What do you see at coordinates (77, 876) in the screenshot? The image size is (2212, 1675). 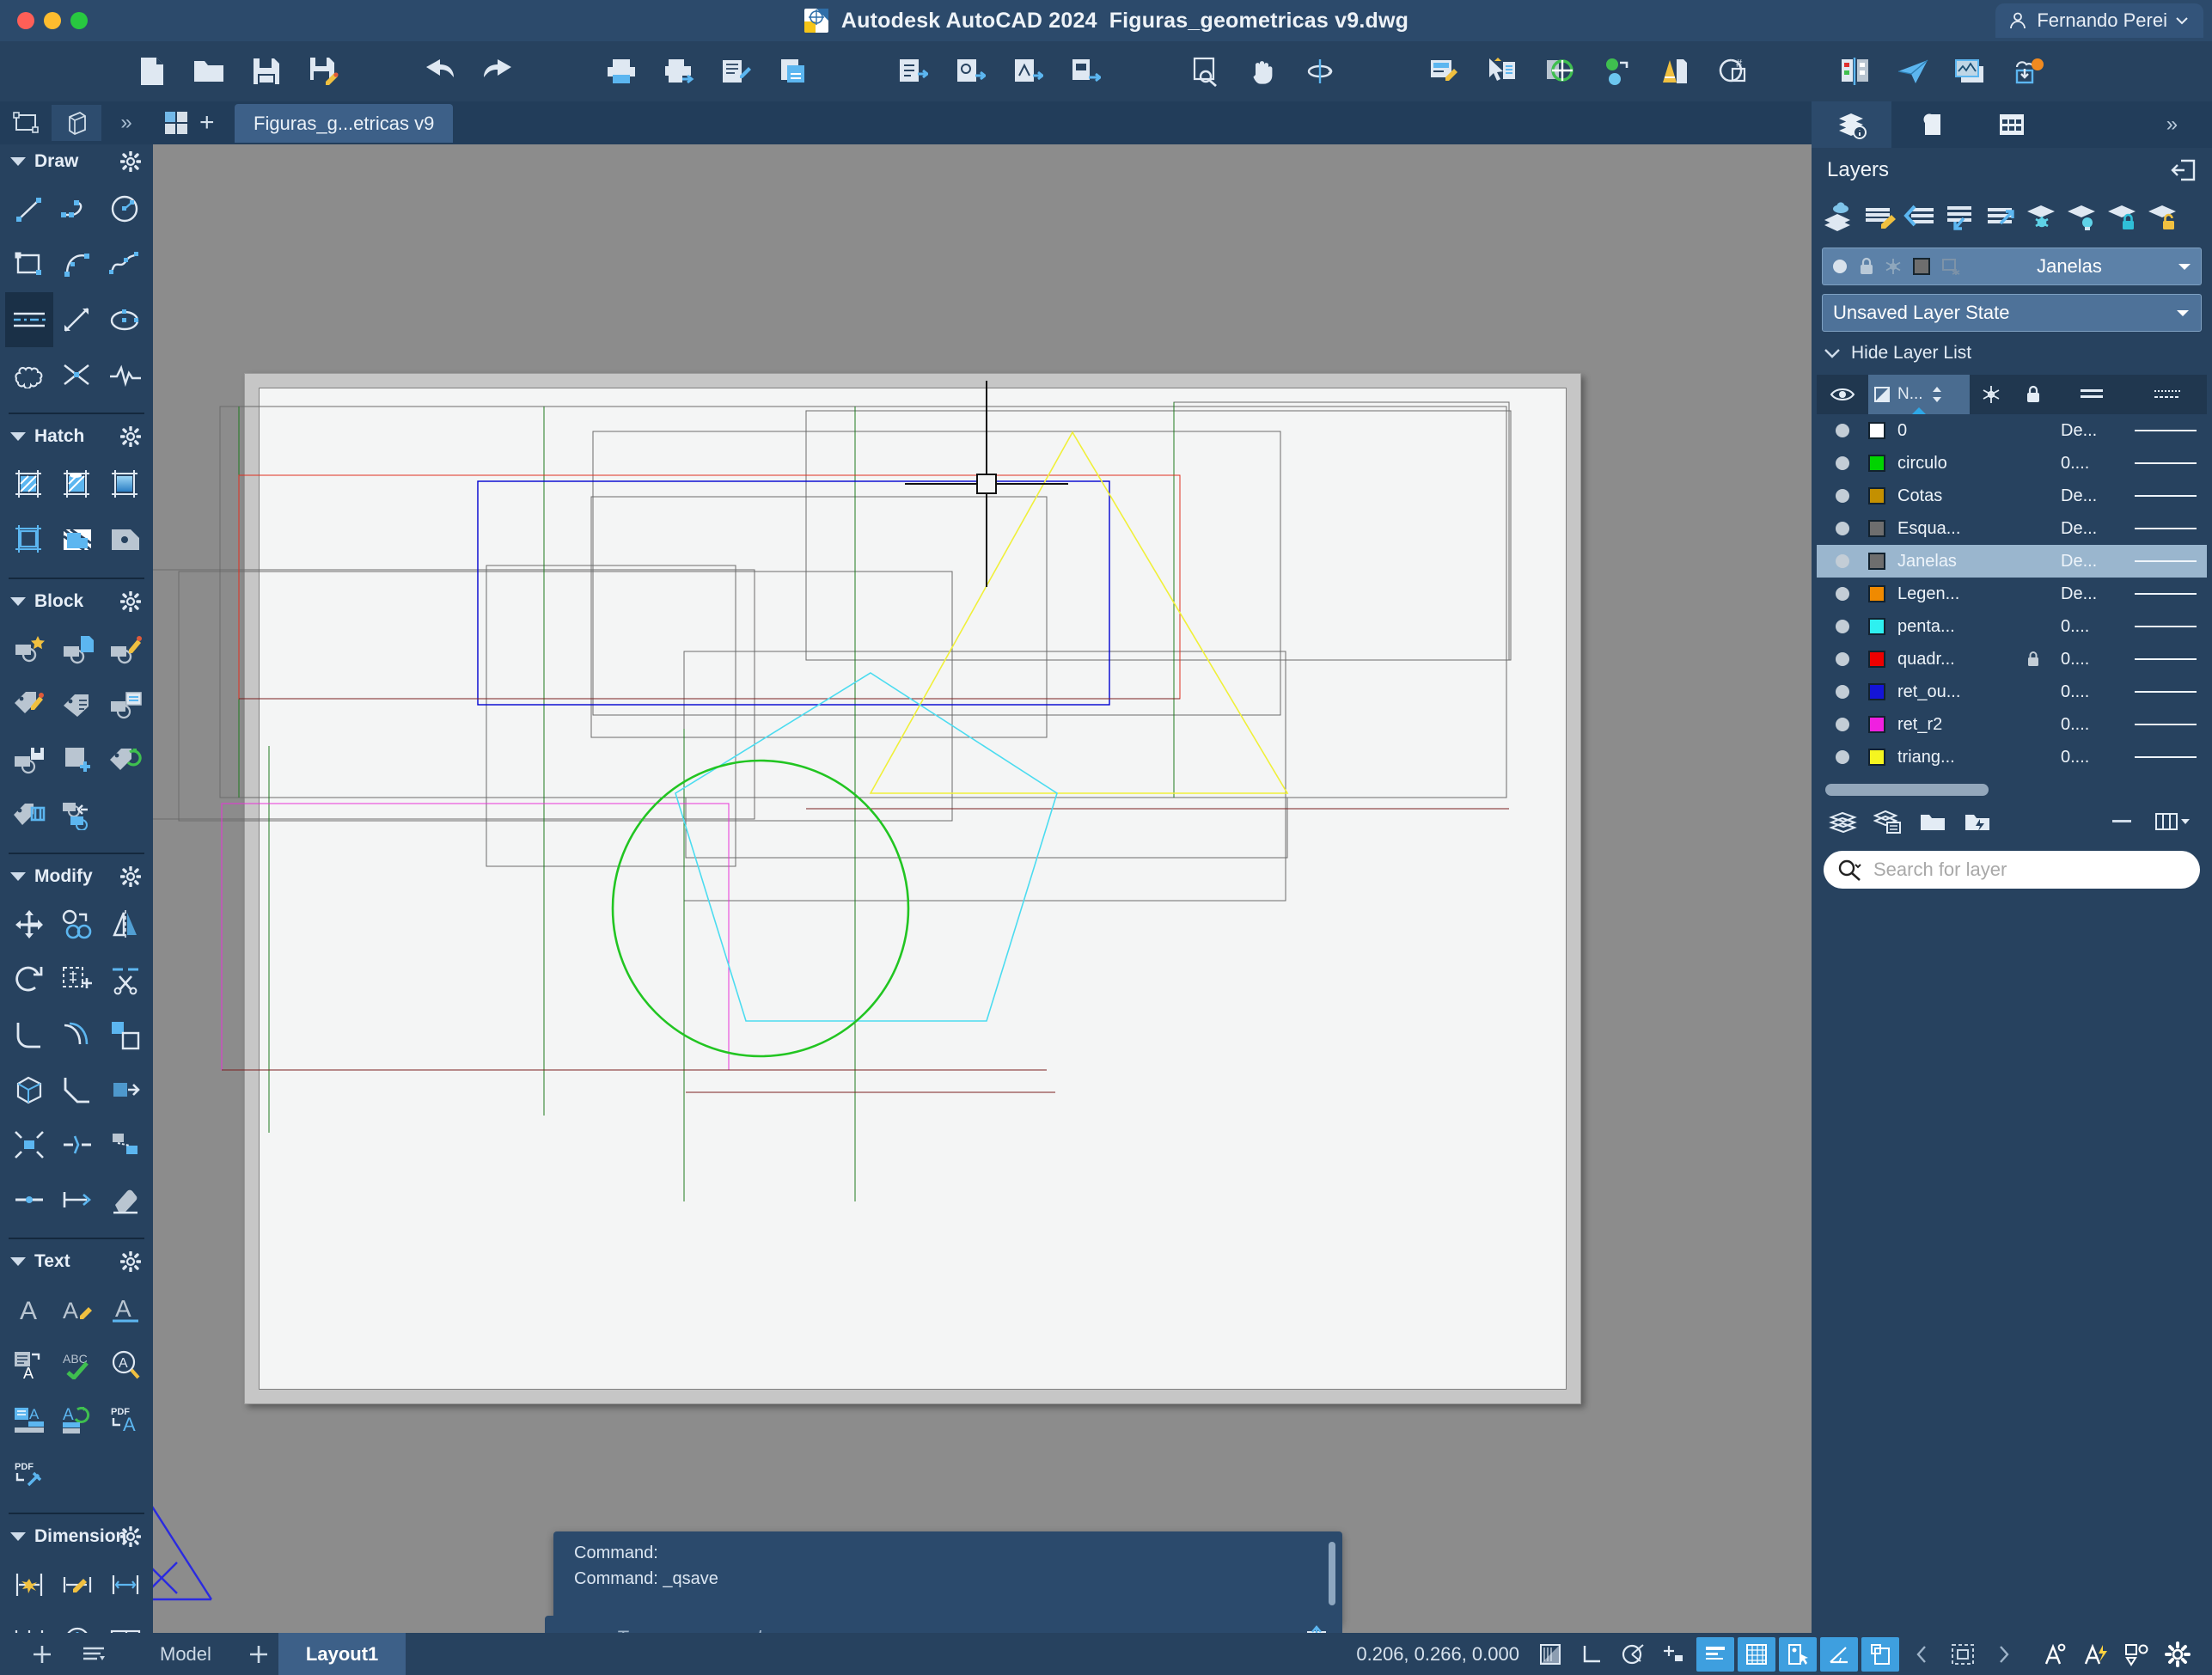 I see `palette-section-header-modify: Modify` at bounding box center [77, 876].